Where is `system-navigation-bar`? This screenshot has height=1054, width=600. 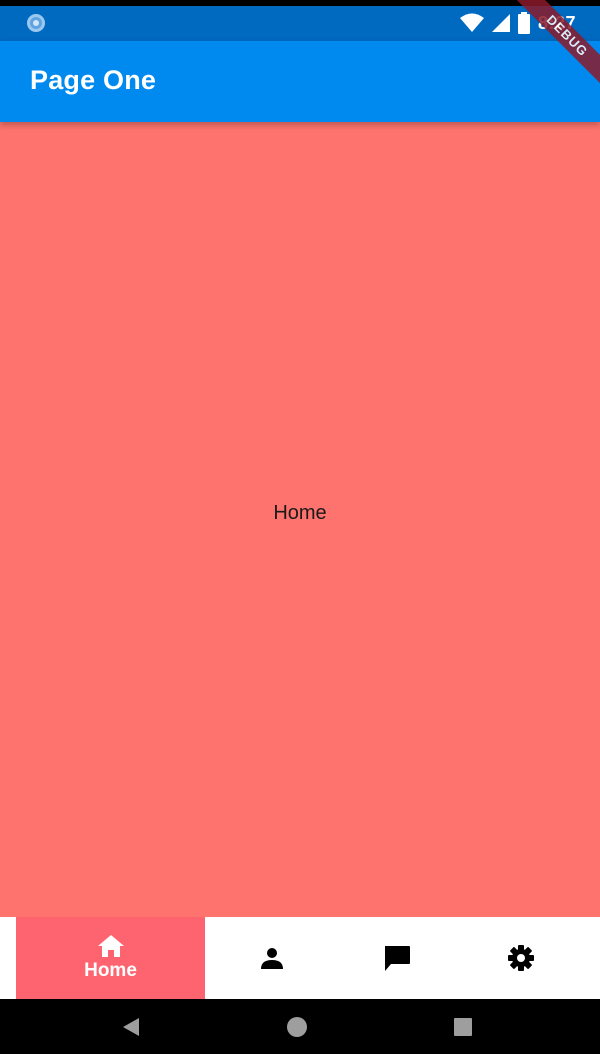 system-navigation-bar is located at coordinates (300, 1026).